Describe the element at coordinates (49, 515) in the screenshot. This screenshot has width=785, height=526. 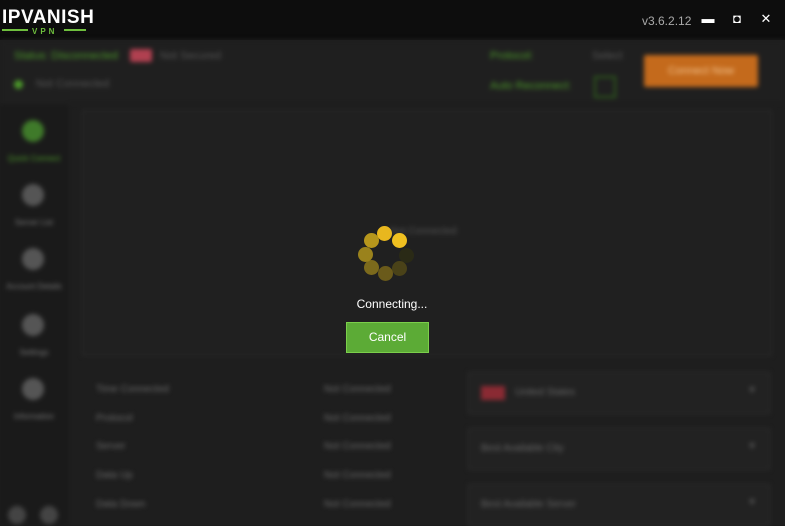
I see `social-icon` at that location.